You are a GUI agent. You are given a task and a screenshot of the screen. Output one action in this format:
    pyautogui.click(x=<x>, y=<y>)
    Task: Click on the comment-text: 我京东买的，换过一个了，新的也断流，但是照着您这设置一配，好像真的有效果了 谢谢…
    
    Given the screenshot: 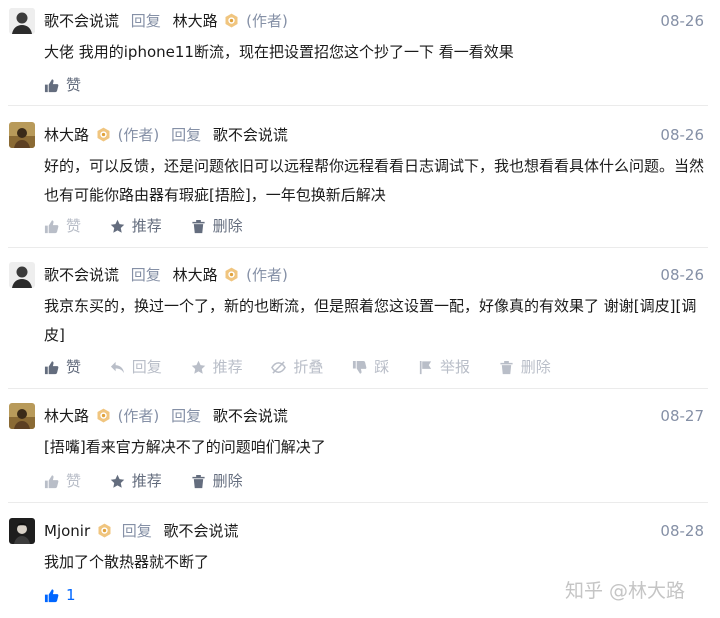 What is the action you would take?
    pyautogui.click(x=370, y=320)
    